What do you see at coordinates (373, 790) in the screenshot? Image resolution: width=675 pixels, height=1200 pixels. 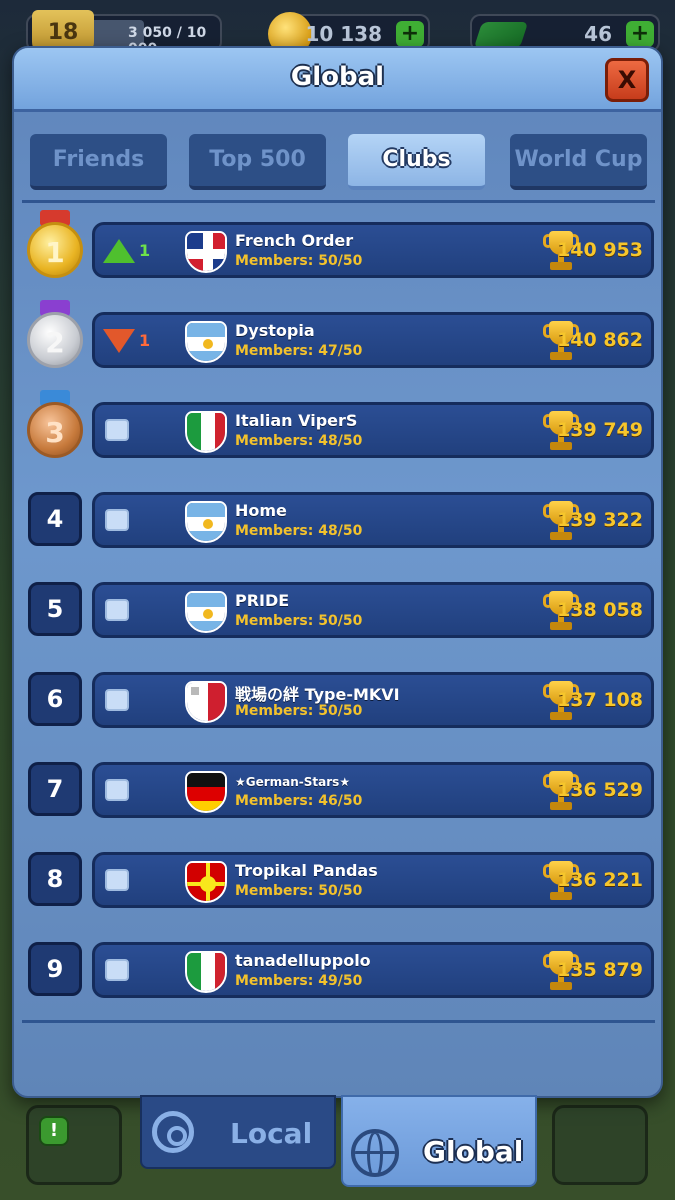 I see `club-entry: ★German-Stars★ Members: 46/50 136 529` at bounding box center [373, 790].